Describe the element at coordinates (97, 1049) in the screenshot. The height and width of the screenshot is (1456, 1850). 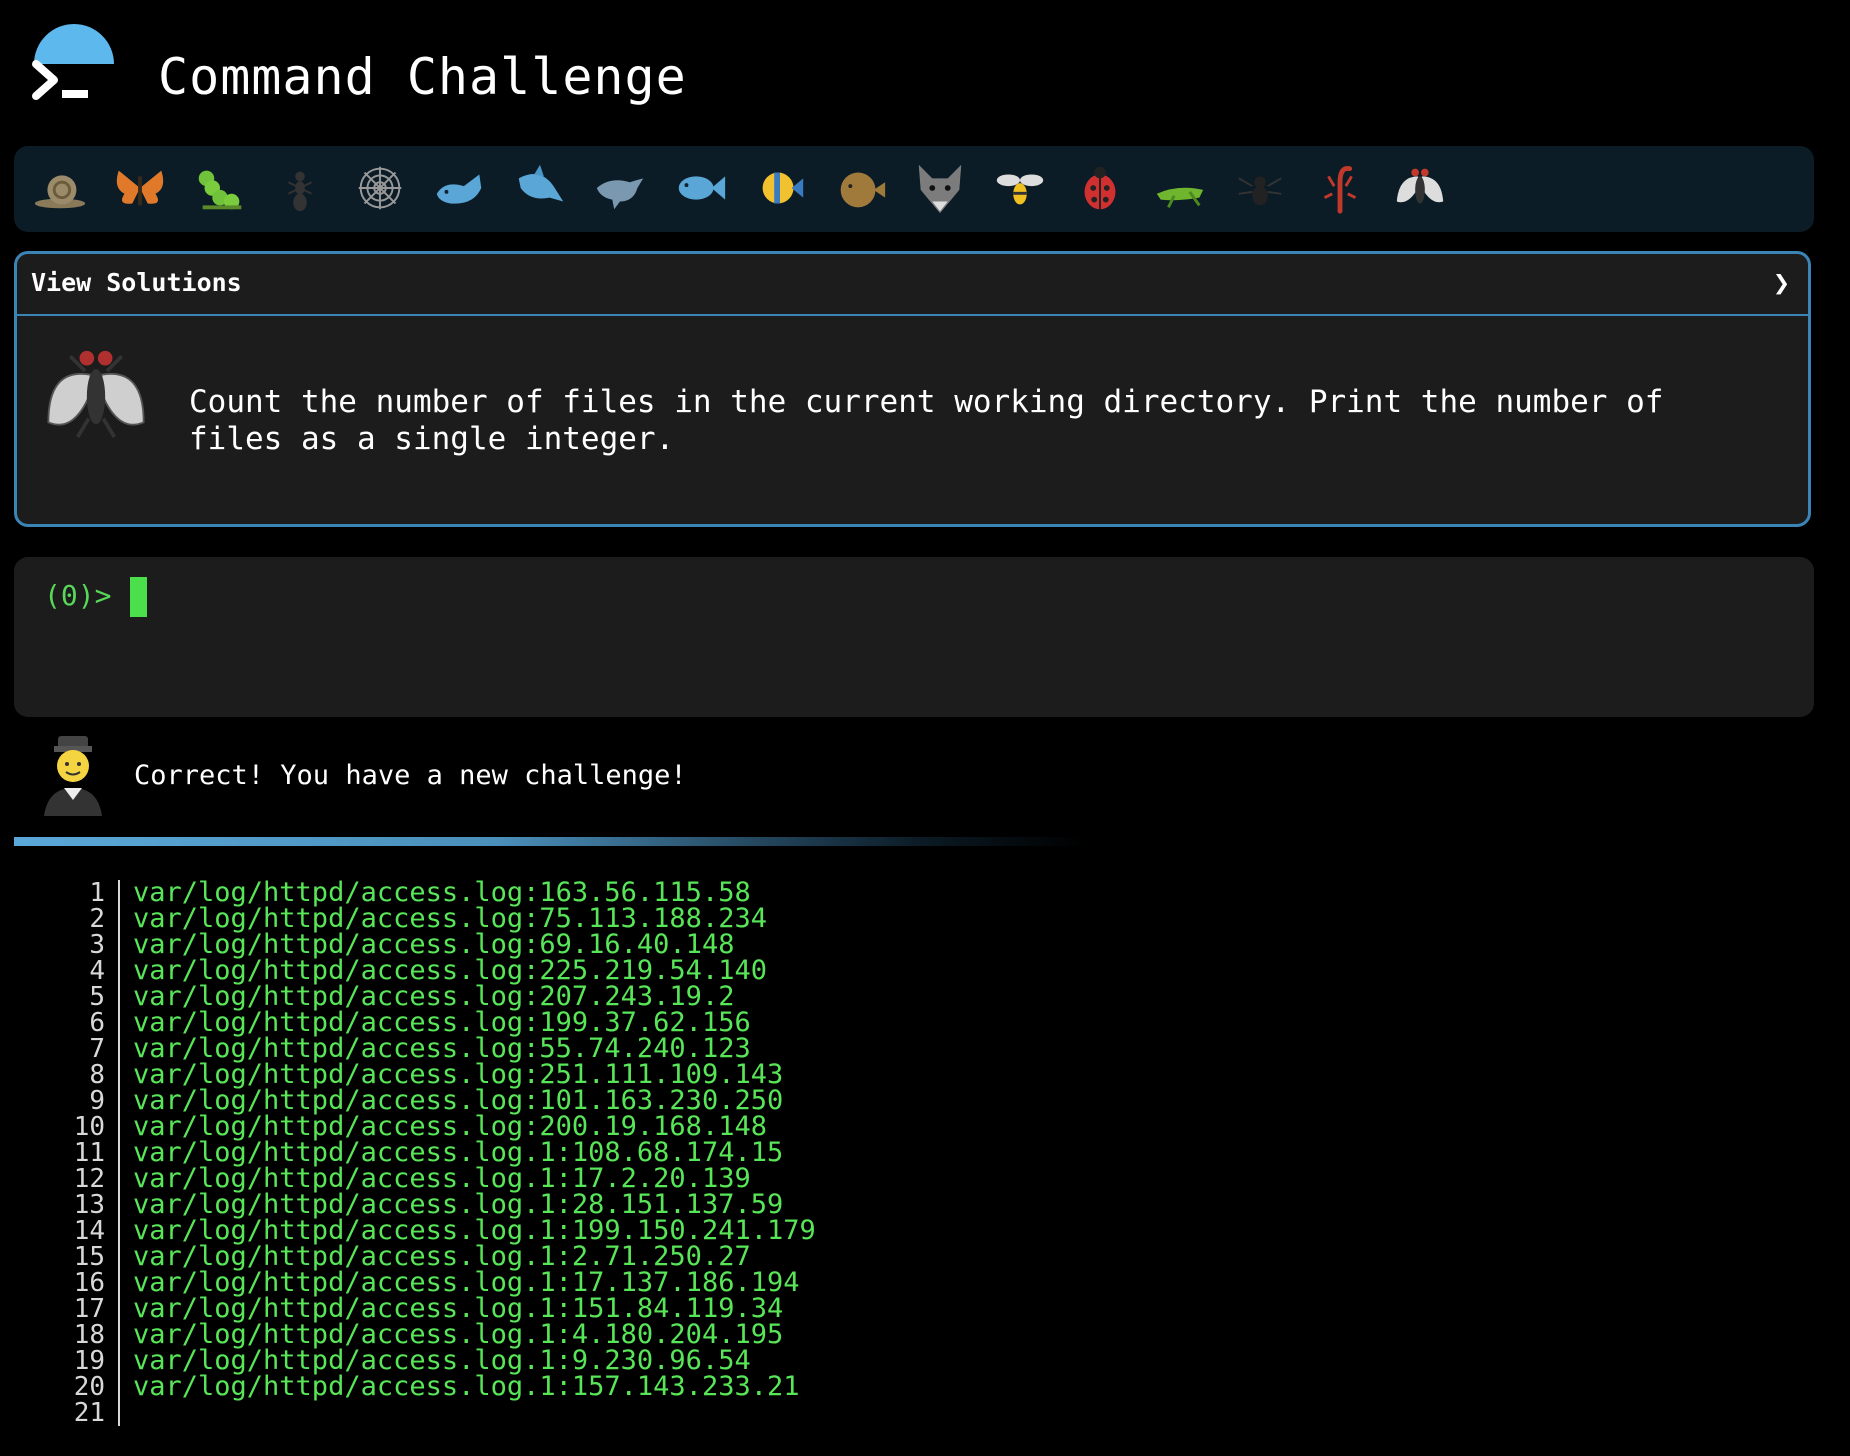
I see `line-number: 7` at that location.